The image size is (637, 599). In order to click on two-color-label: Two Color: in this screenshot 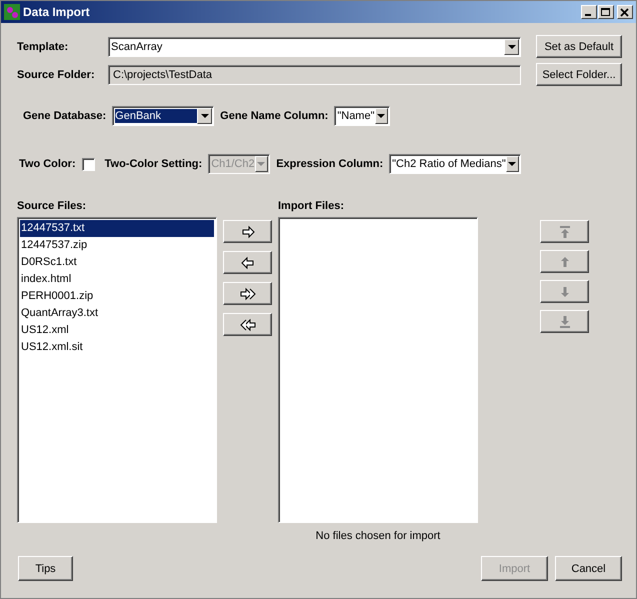, I will do `click(47, 164)`.